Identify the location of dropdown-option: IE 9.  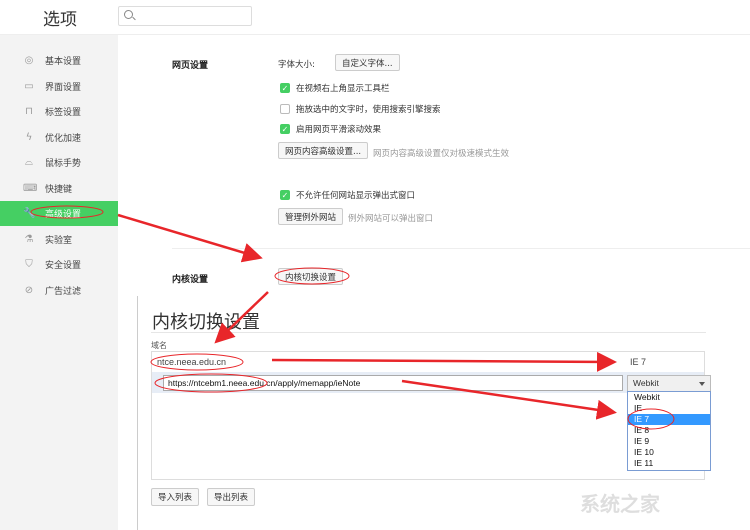
(669, 441).